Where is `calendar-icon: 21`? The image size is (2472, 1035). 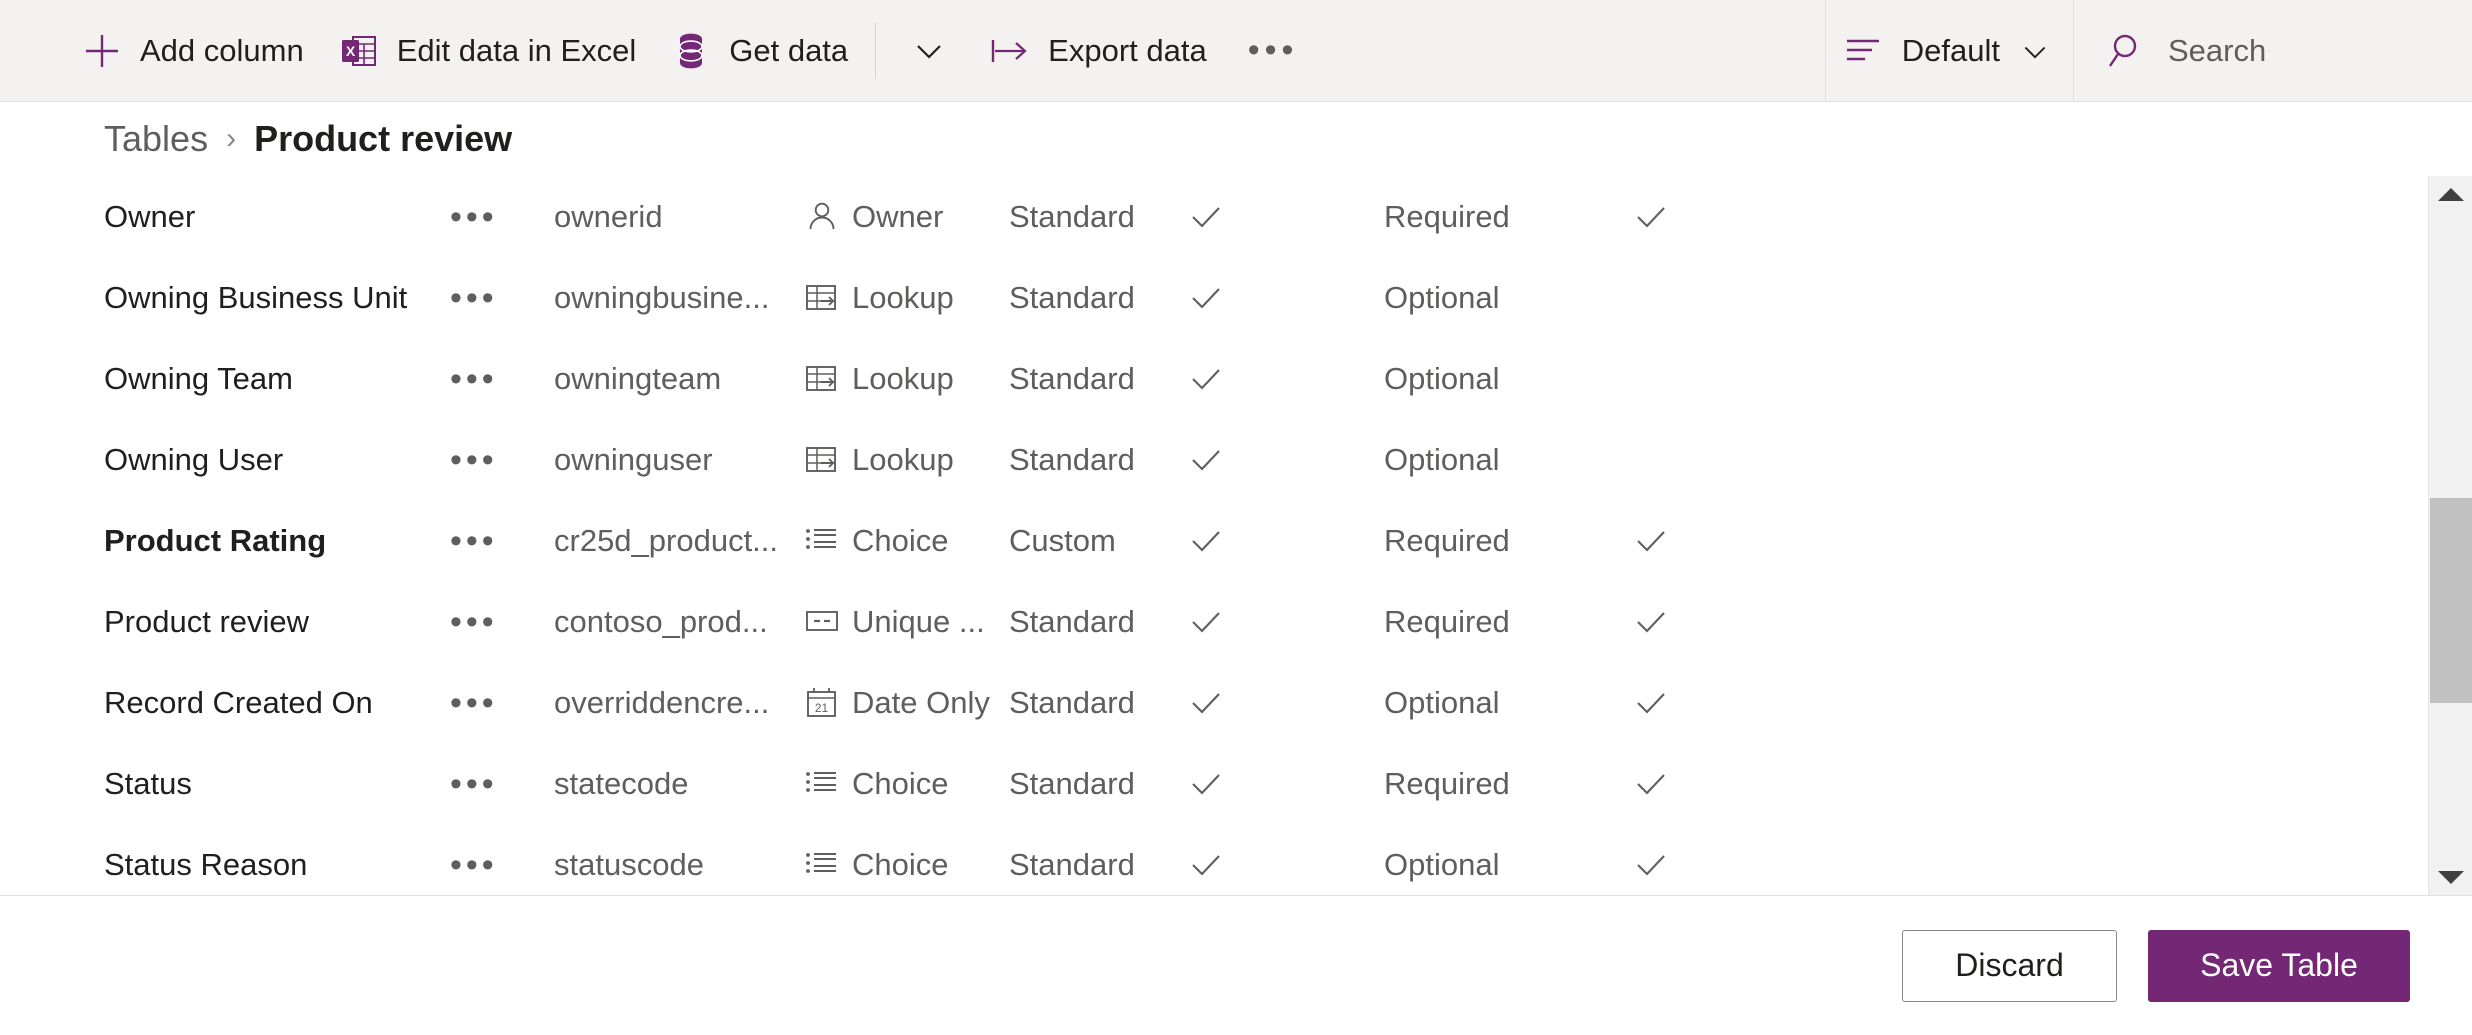
calendar-icon: 21 is located at coordinates (822, 703).